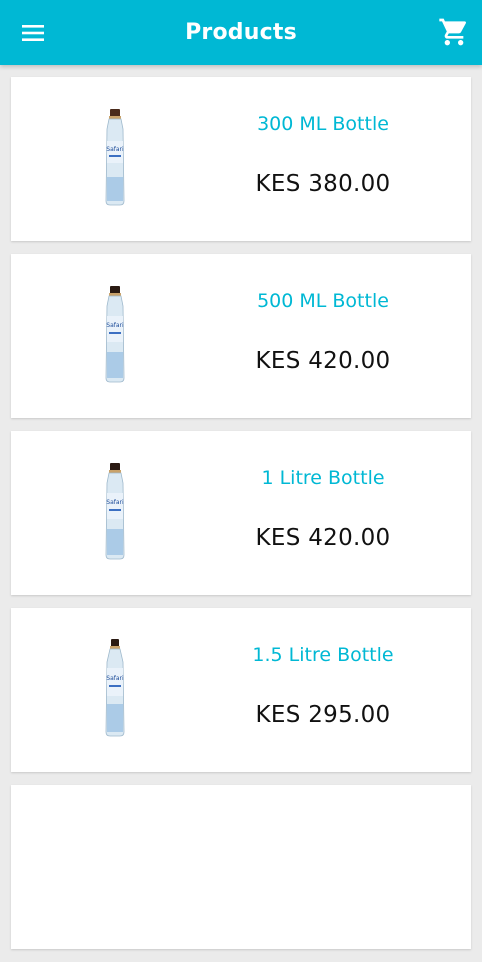 The image size is (482, 962). What do you see at coordinates (323, 184) in the screenshot?
I see `product-price: KES 380.00` at bounding box center [323, 184].